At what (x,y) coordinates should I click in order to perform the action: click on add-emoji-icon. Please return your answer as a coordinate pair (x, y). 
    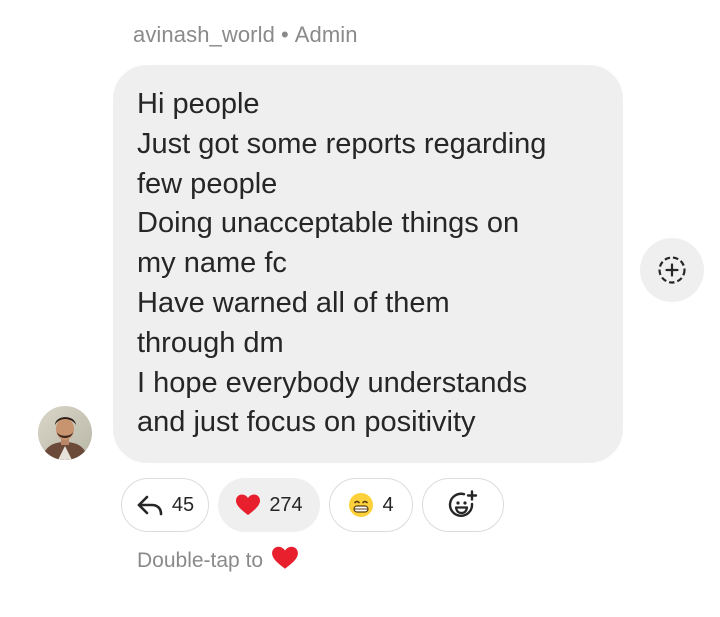
    Looking at the image, I should click on (463, 505).